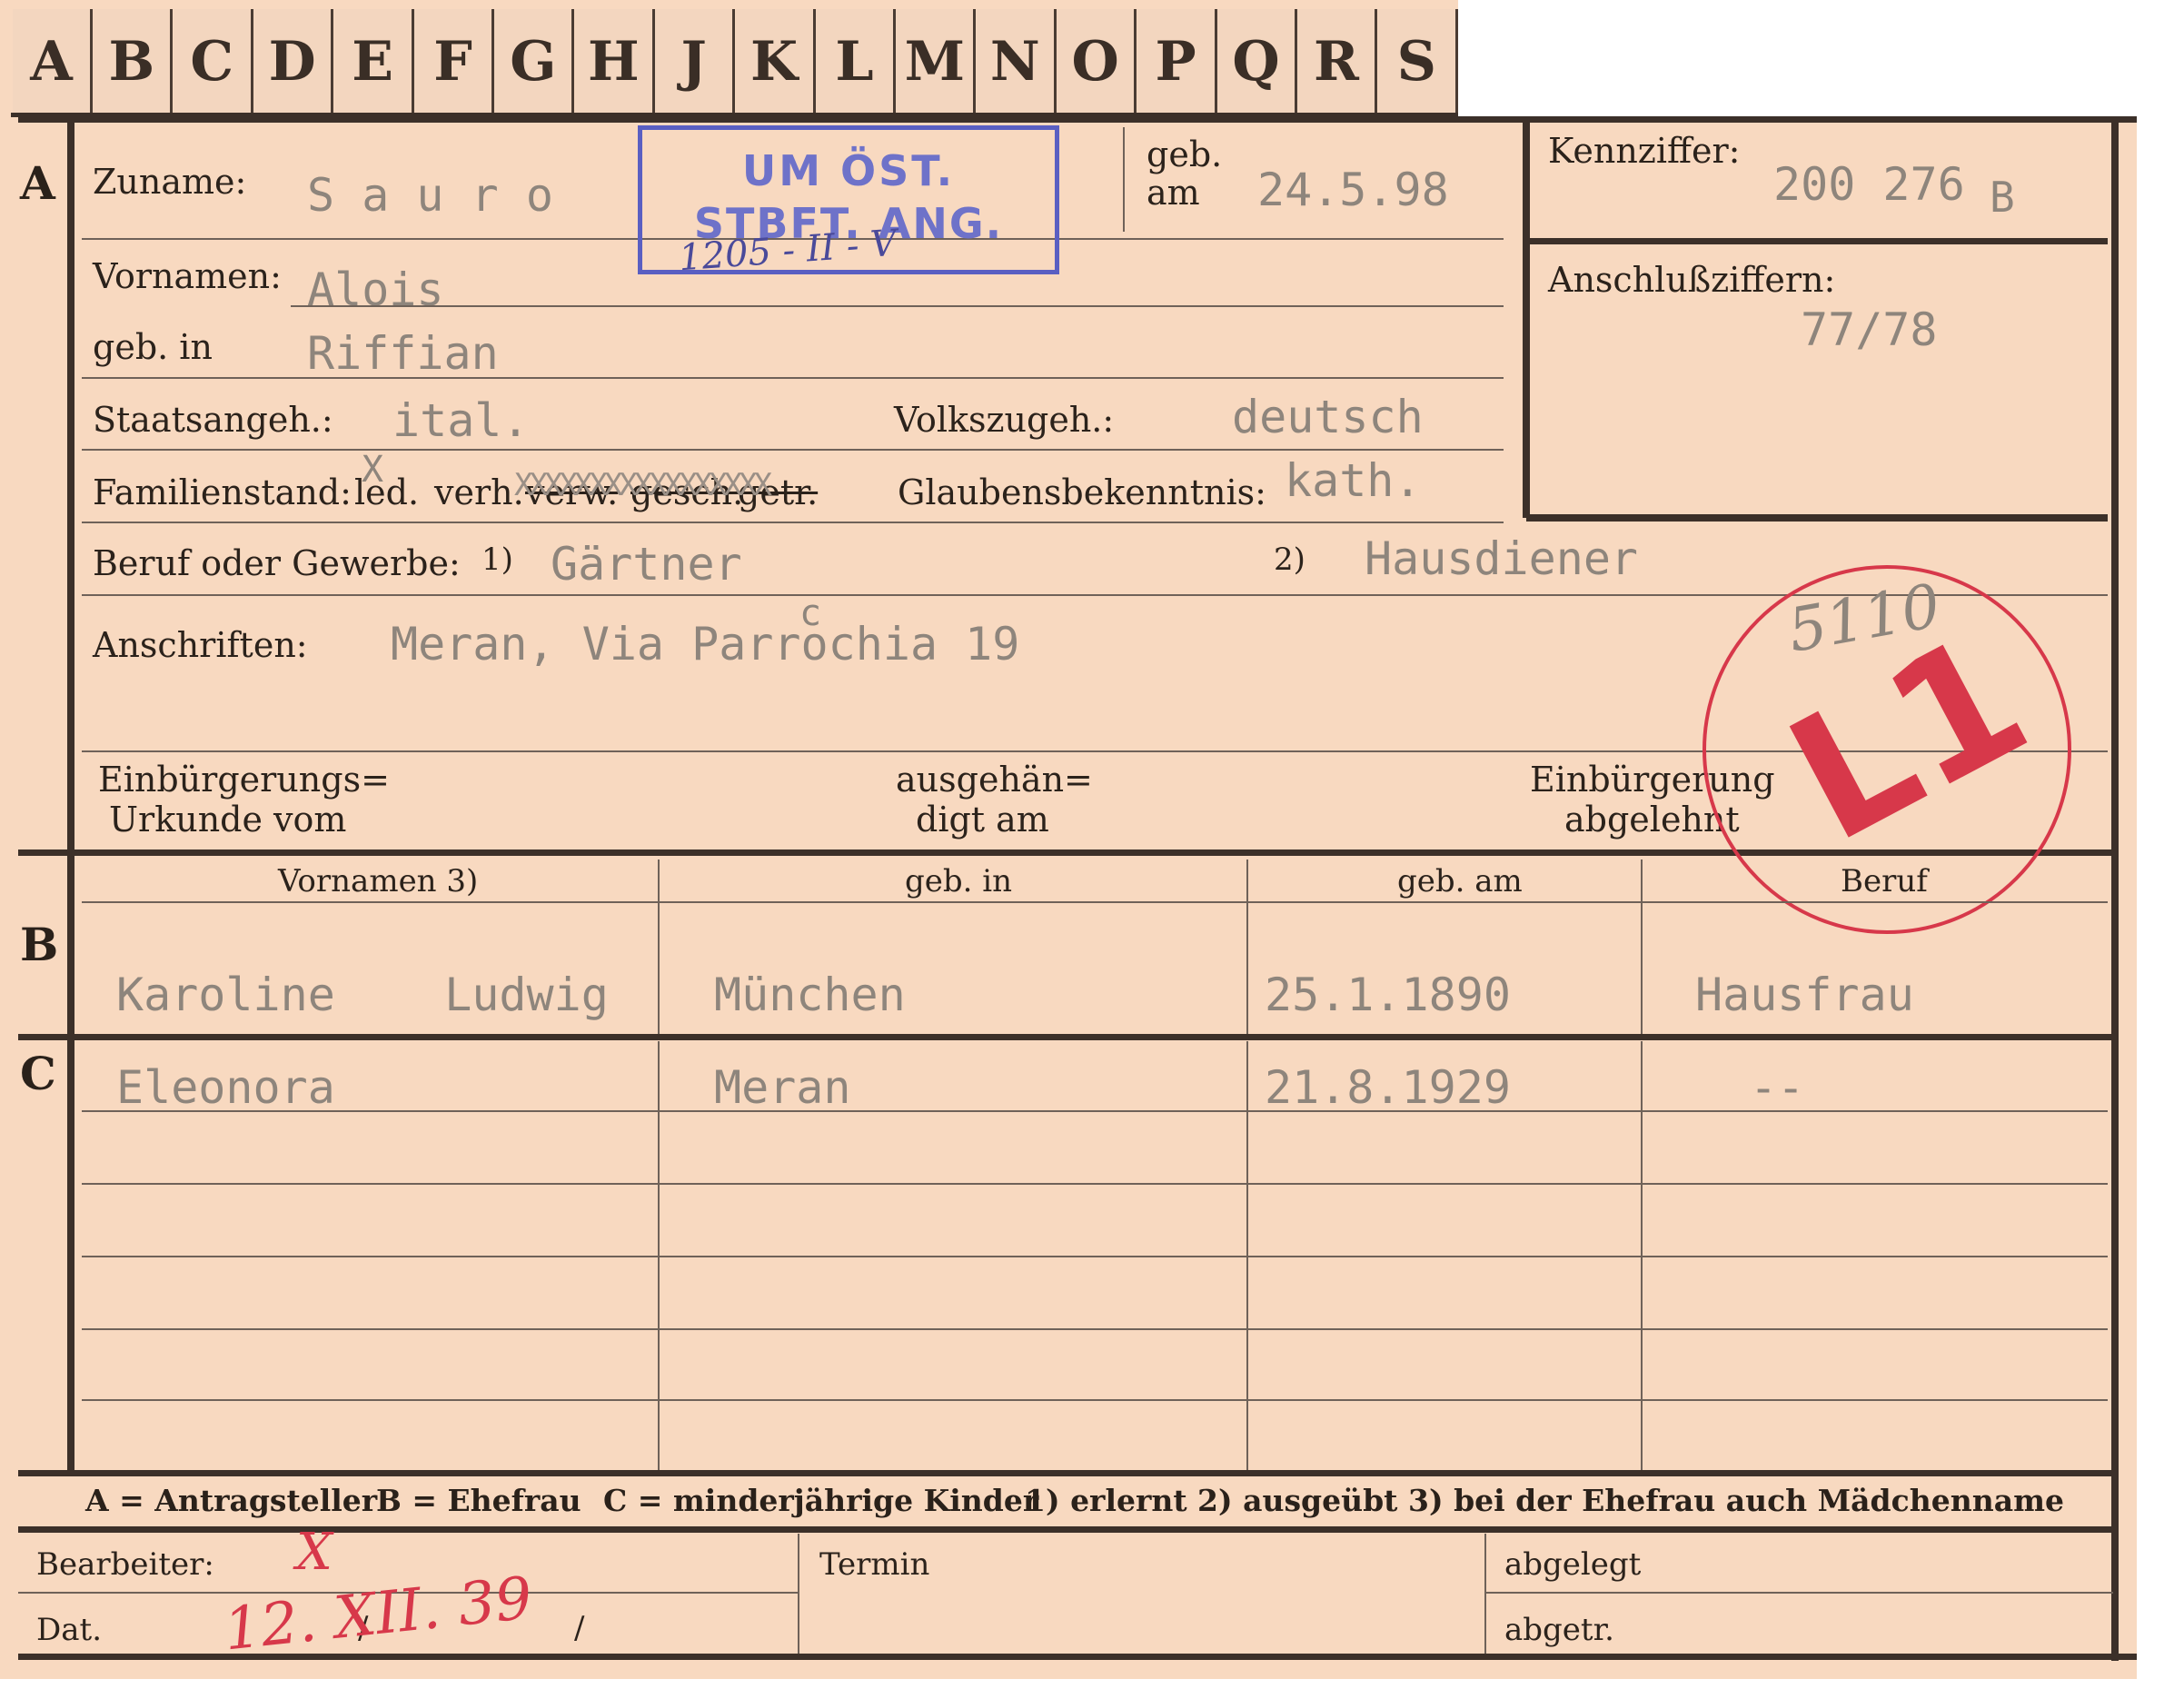 The image size is (2184, 1689). What do you see at coordinates (315, 1552) in the screenshot?
I see `handwritten-mark: X` at bounding box center [315, 1552].